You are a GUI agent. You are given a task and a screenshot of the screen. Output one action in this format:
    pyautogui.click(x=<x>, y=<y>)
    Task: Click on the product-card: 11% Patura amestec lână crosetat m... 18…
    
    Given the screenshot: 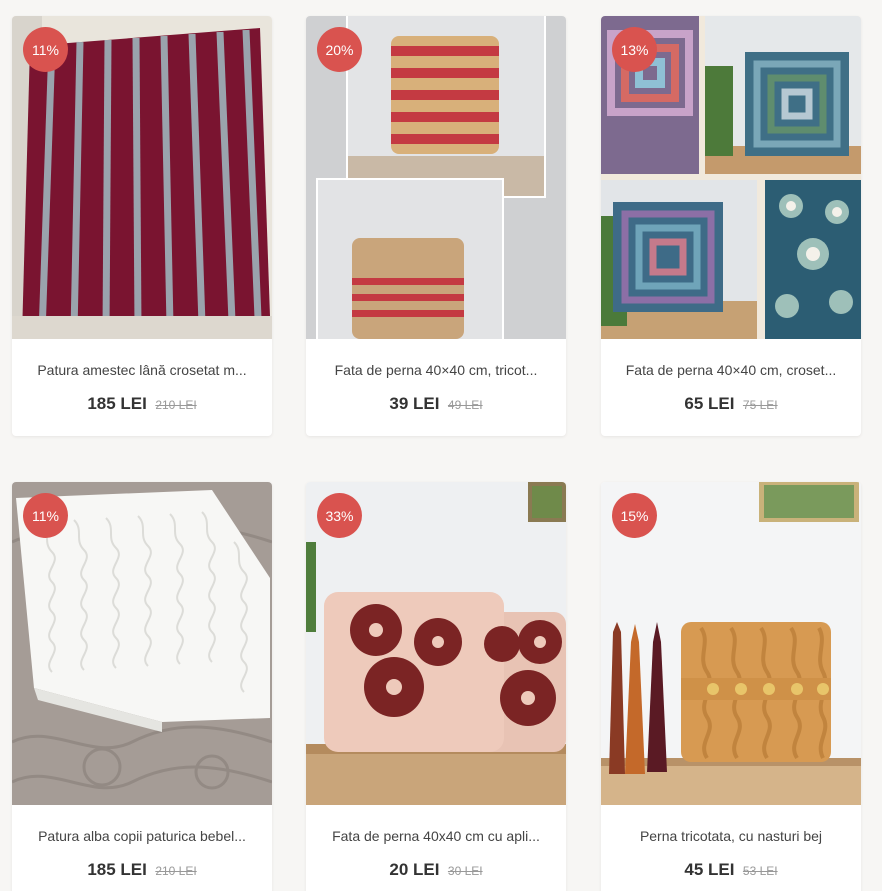 What is the action you would take?
    pyautogui.click(x=142, y=226)
    